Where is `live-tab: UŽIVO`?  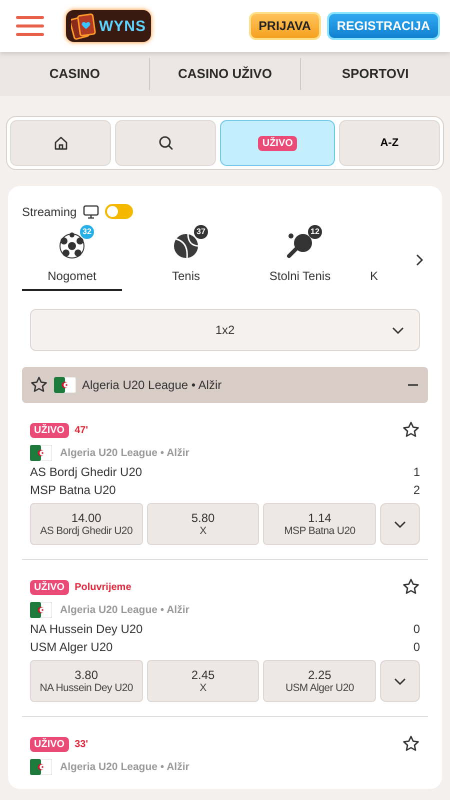 live-tab: UŽIVO is located at coordinates (277, 143).